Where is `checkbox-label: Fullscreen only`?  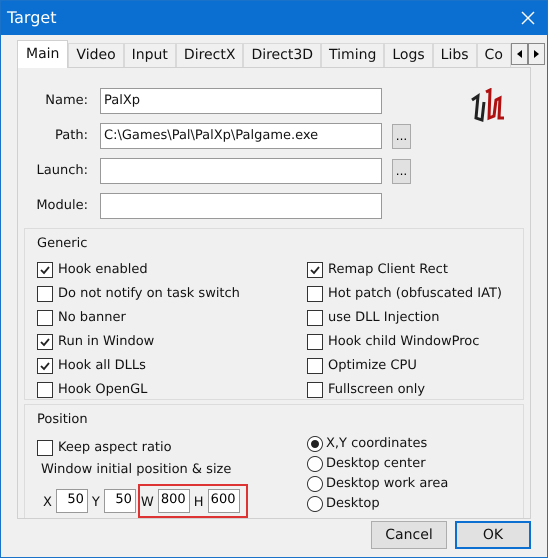 checkbox-label: Fullscreen only is located at coordinates (377, 390).